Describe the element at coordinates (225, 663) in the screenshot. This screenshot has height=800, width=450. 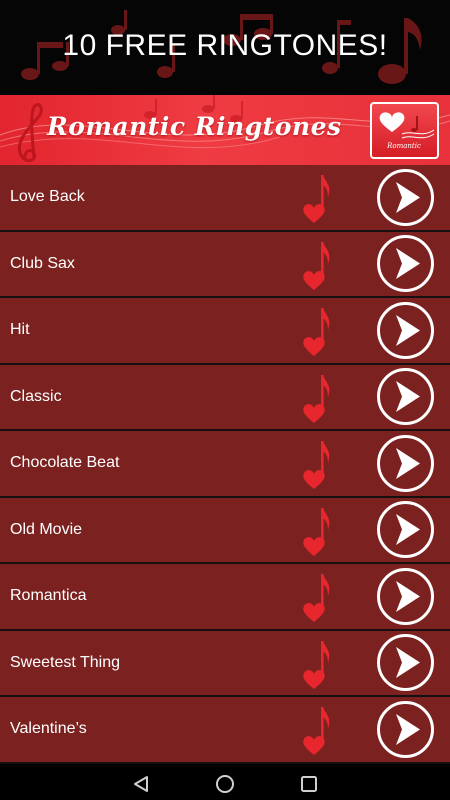
I see `ringtone-row: Sweetest Thing` at that location.